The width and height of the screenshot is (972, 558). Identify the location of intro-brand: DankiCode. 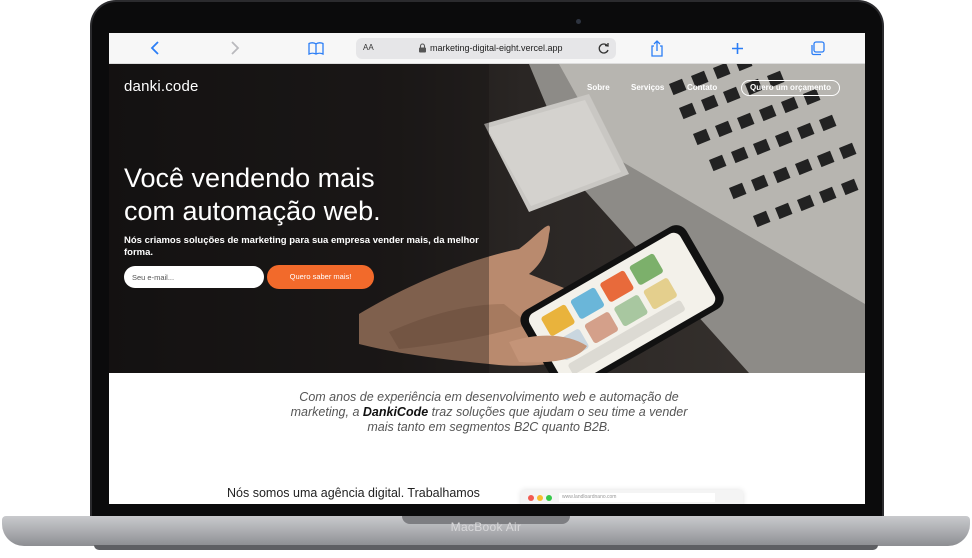
(395, 412).